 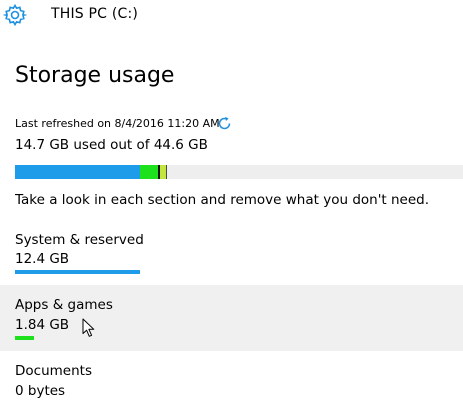 What do you see at coordinates (239, 172) in the screenshot?
I see `storage-usage-bar` at bounding box center [239, 172].